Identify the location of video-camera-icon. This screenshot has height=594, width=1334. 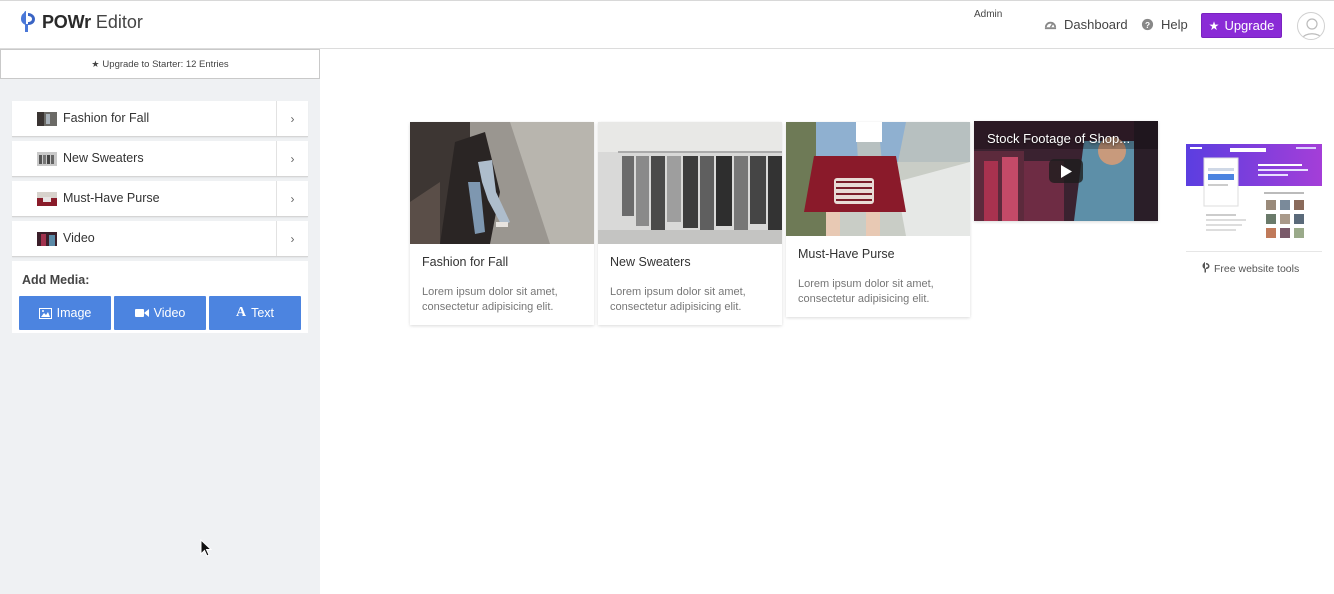
(141, 313).